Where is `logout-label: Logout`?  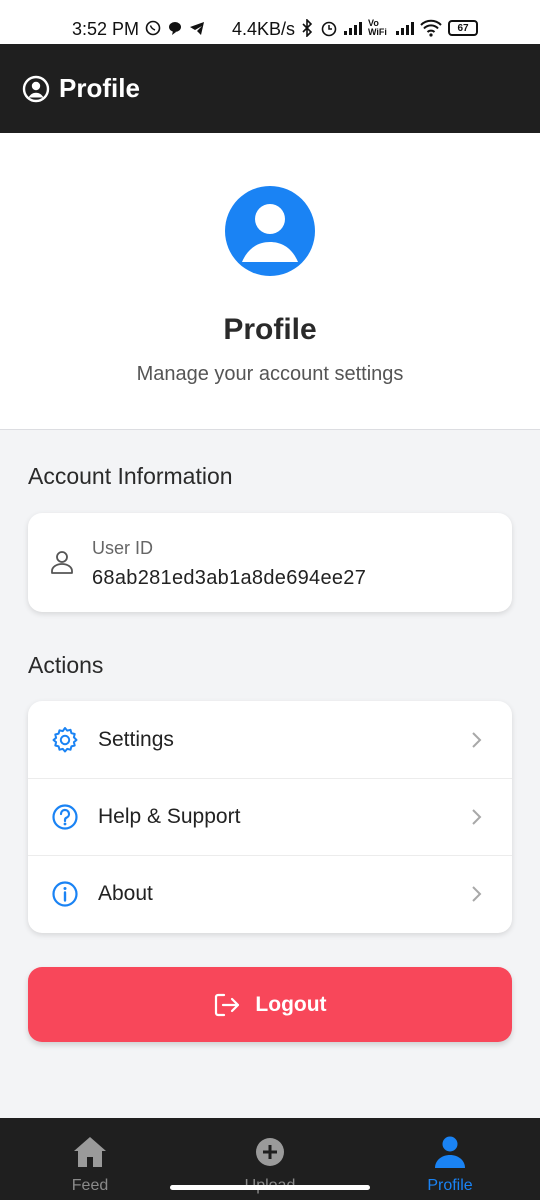
logout-label: Logout is located at coordinates (291, 1004).